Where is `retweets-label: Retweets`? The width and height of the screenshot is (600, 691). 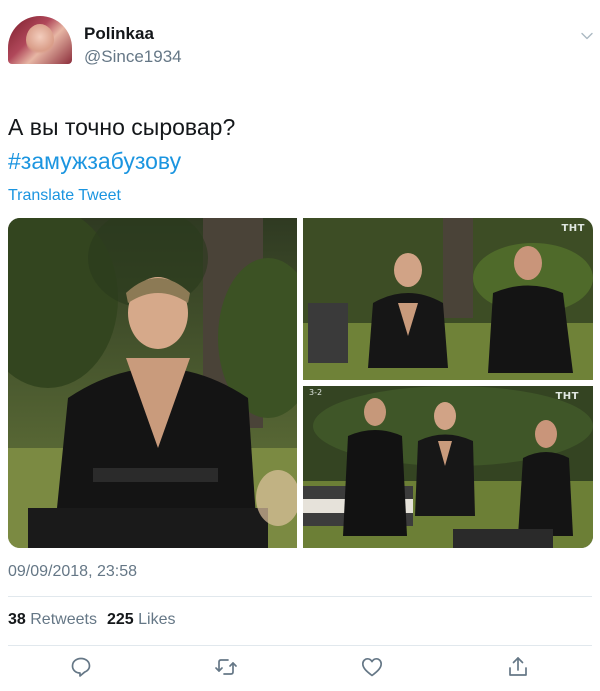
retweets-label: Retweets is located at coordinates (63, 619).